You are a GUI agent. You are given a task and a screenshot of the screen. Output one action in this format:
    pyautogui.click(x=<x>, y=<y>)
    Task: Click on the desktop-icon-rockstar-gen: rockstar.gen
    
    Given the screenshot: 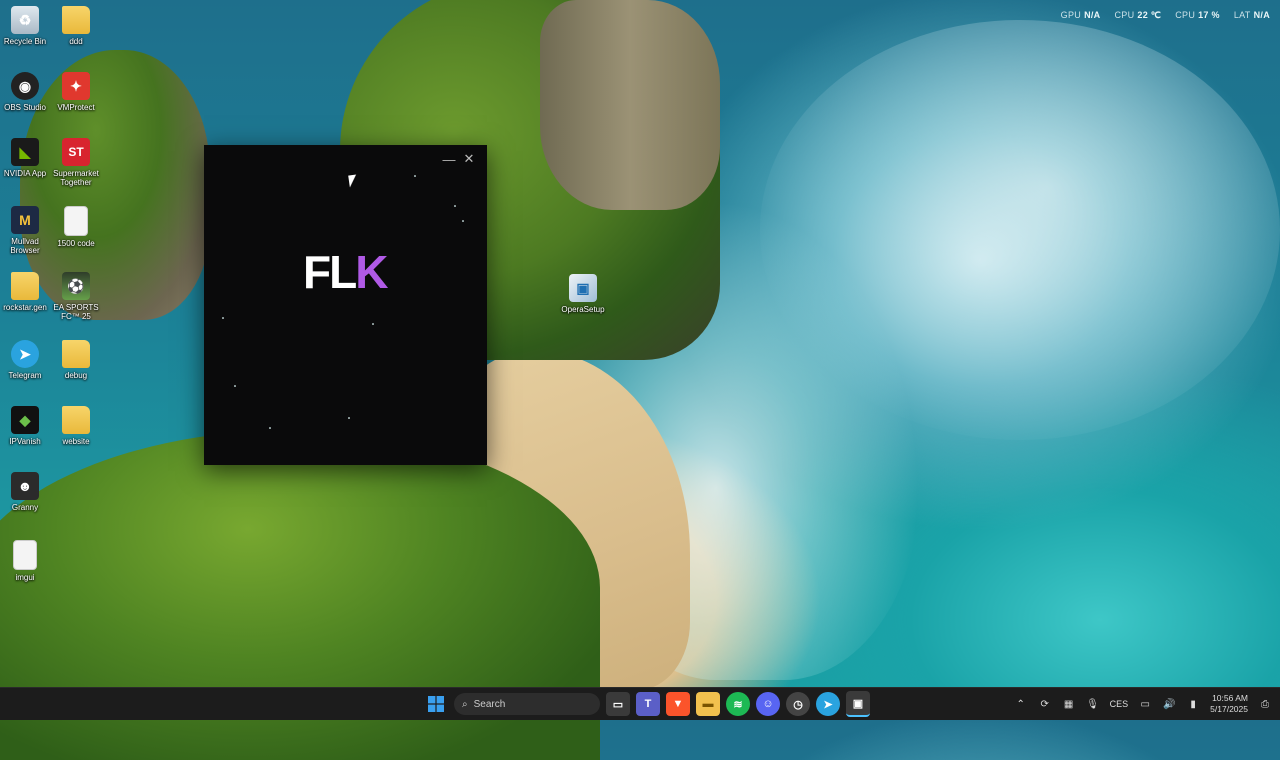 What is the action you would take?
    pyautogui.click(x=26, y=292)
    